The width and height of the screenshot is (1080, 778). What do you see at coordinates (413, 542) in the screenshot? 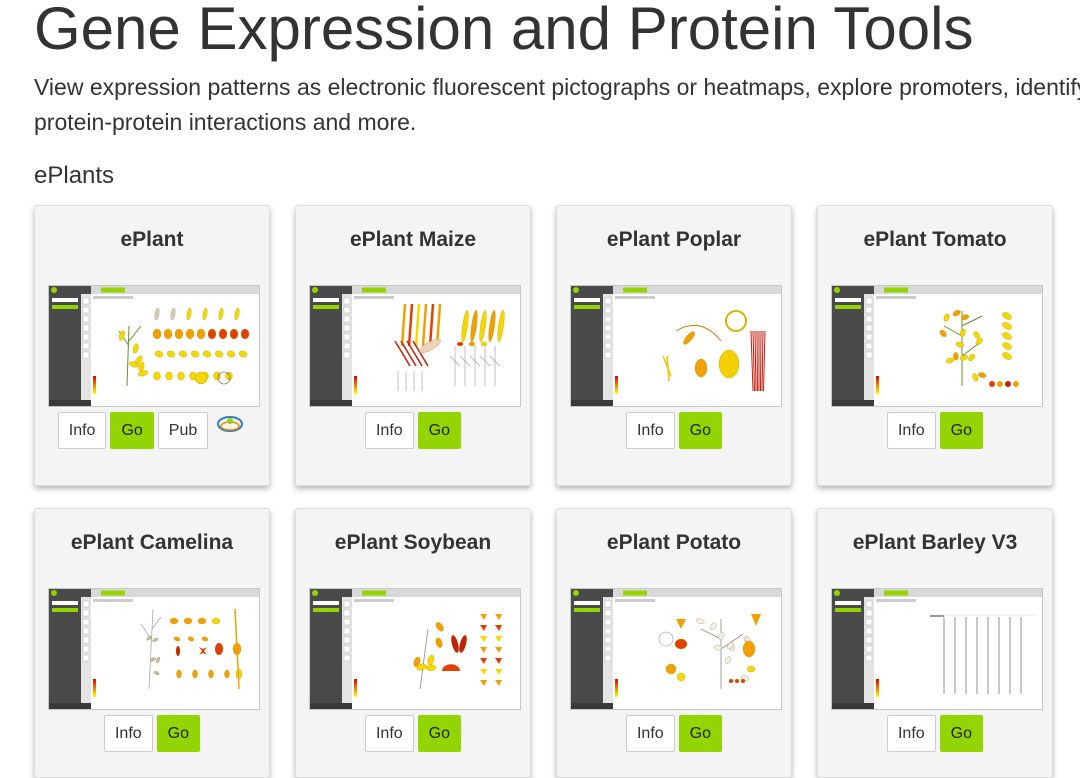
I see `card-title: ePlant Soybean` at bounding box center [413, 542].